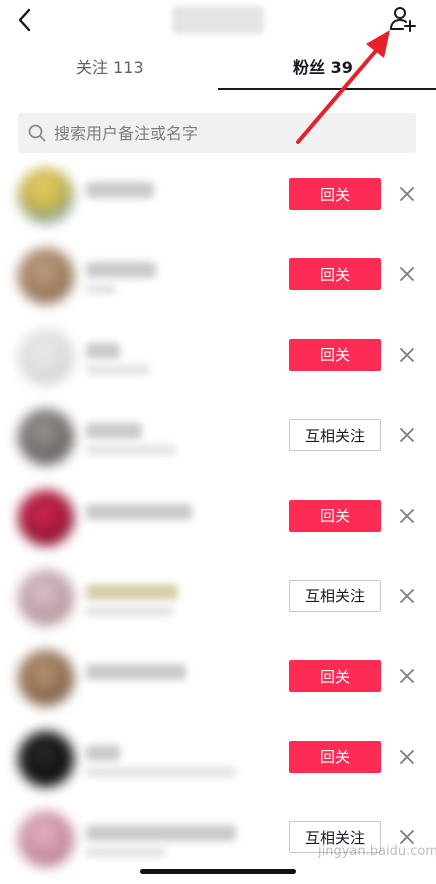  Describe the element at coordinates (377, 851) in the screenshot. I see `watermark-text: jingyan.baidu.com` at that location.